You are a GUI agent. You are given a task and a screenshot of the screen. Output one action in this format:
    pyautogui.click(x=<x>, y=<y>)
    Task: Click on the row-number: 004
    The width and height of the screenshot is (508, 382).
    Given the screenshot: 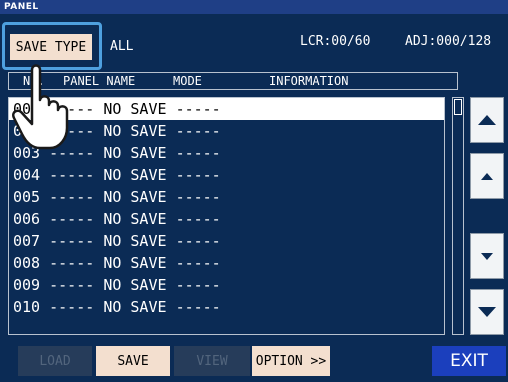 What is the action you would take?
    pyautogui.click(x=27, y=175)
    